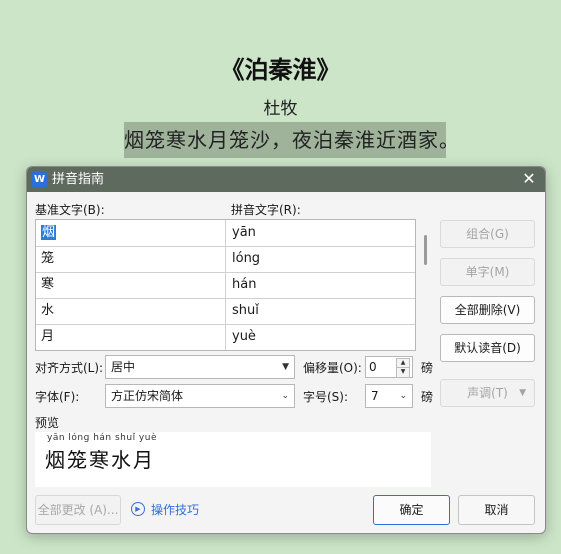 The width and height of the screenshot is (561, 554). Describe the element at coordinates (403, 372) in the screenshot. I see `spin-down-icon: ▼` at that location.